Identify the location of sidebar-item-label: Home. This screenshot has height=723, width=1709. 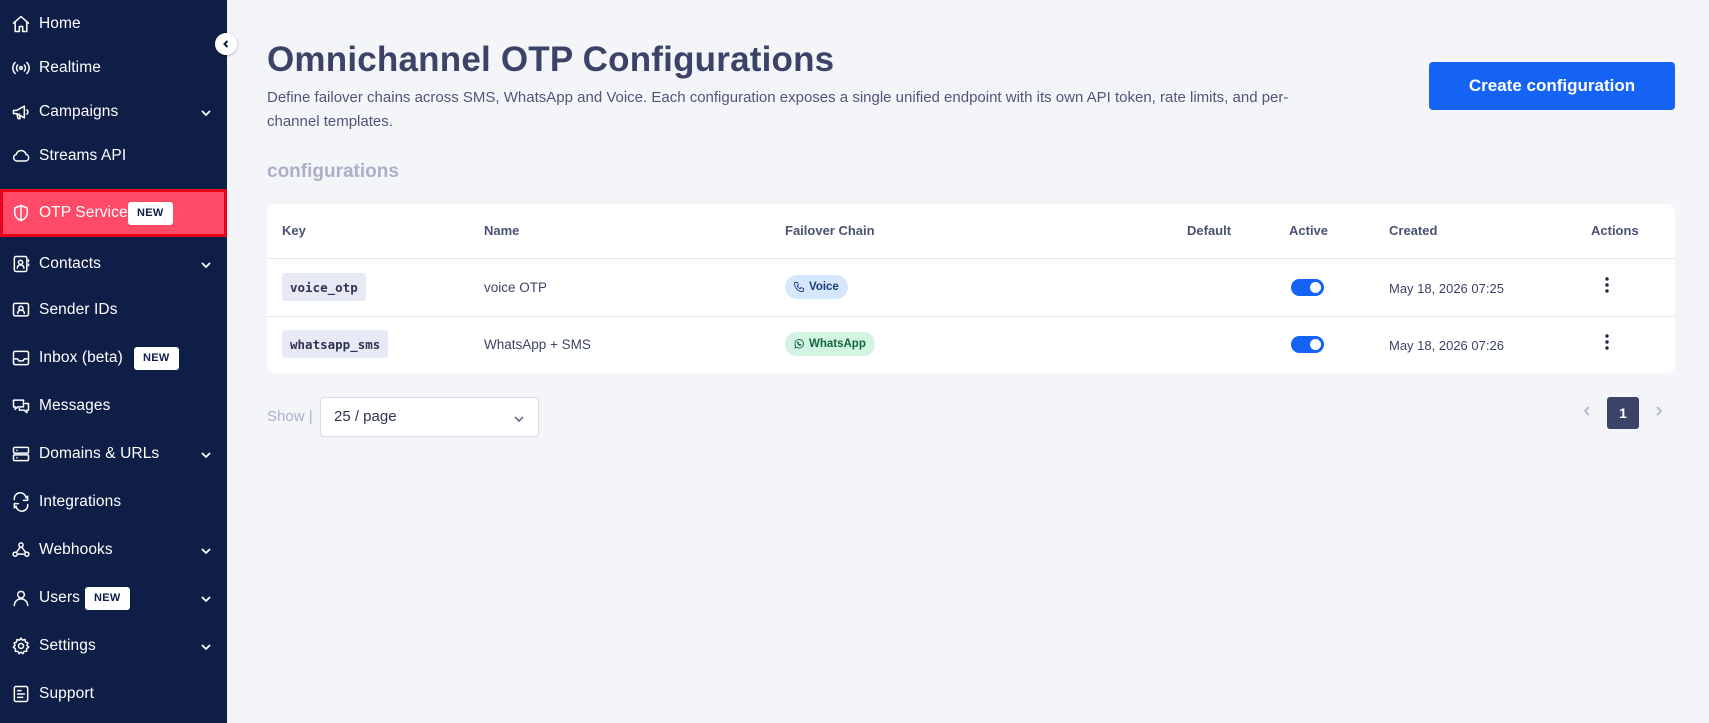
(60, 23).